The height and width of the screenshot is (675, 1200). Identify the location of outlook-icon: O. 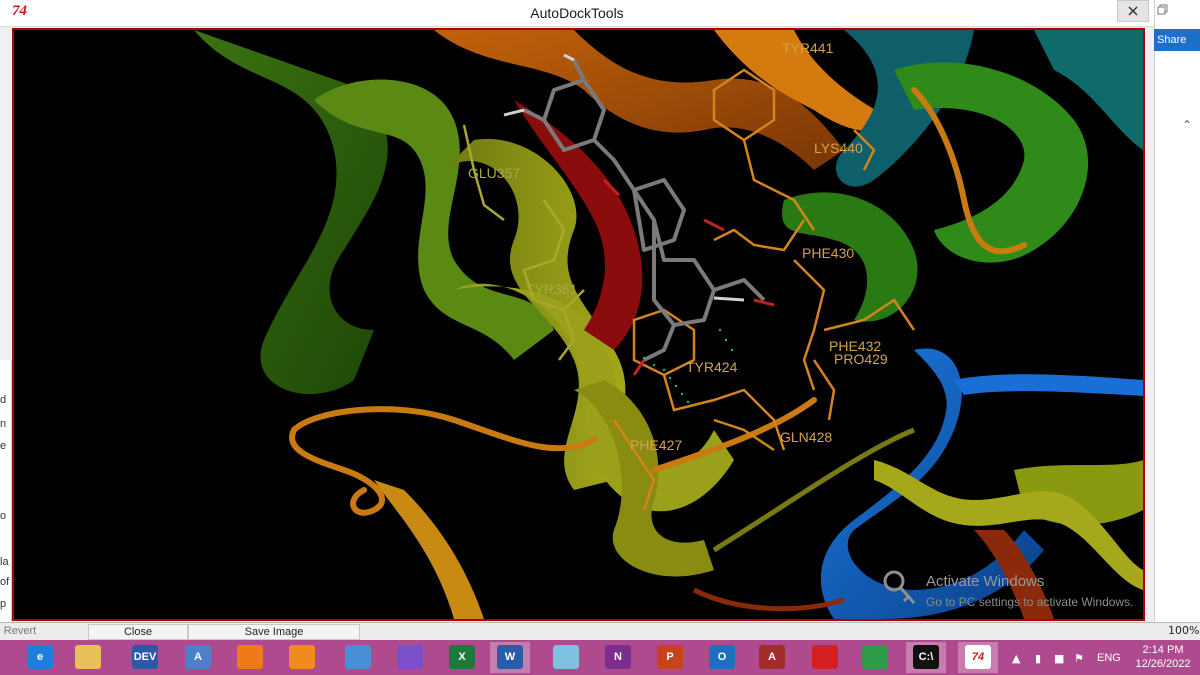
(722, 657).